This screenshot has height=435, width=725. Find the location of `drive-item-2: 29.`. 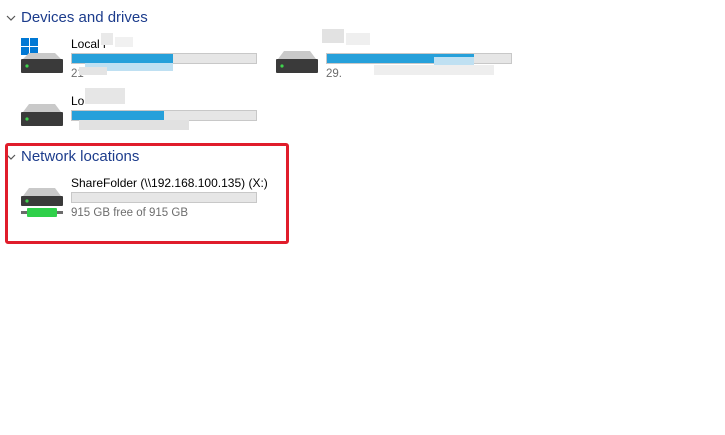

drive-item-2: 29. is located at coordinates (399, 57).